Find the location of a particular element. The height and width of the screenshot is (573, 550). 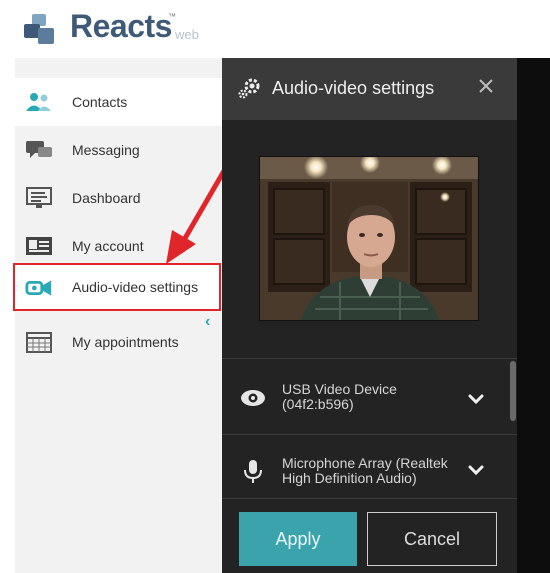

brand-name: Reacts is located at coordinates (121, 26).